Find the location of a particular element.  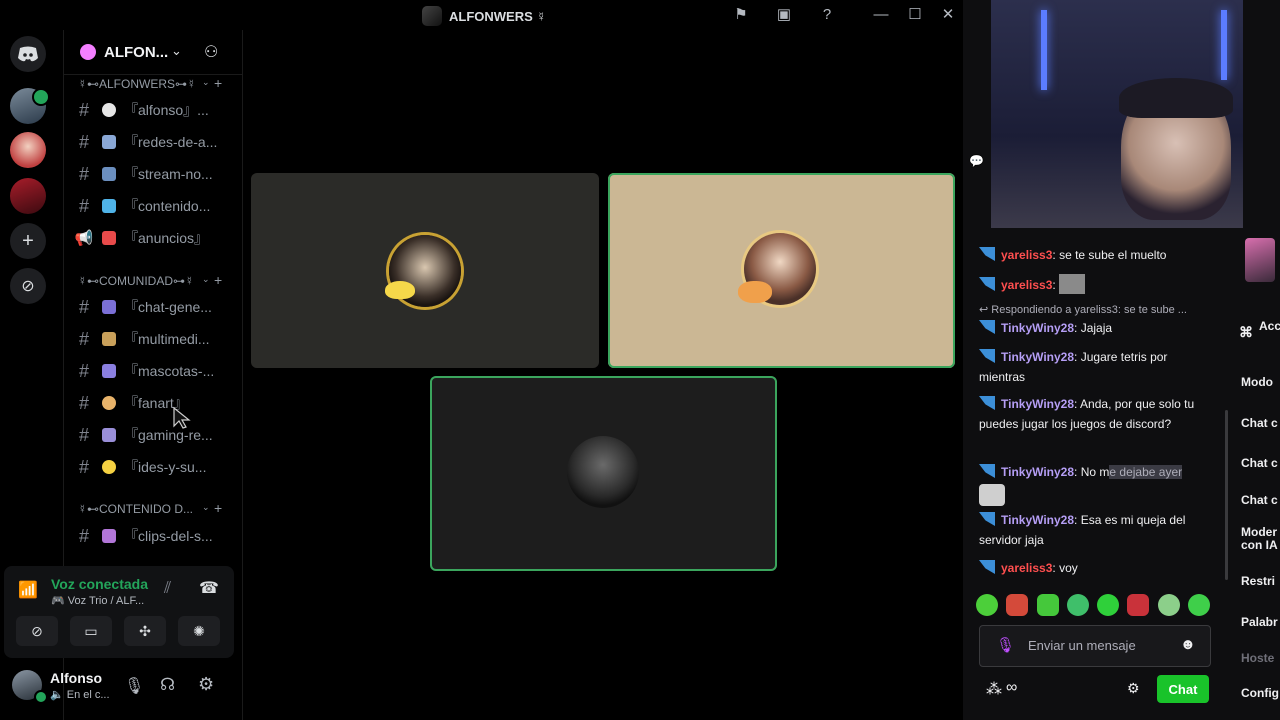

headphones-icon: ☊ is located at coordinates (167, 685).